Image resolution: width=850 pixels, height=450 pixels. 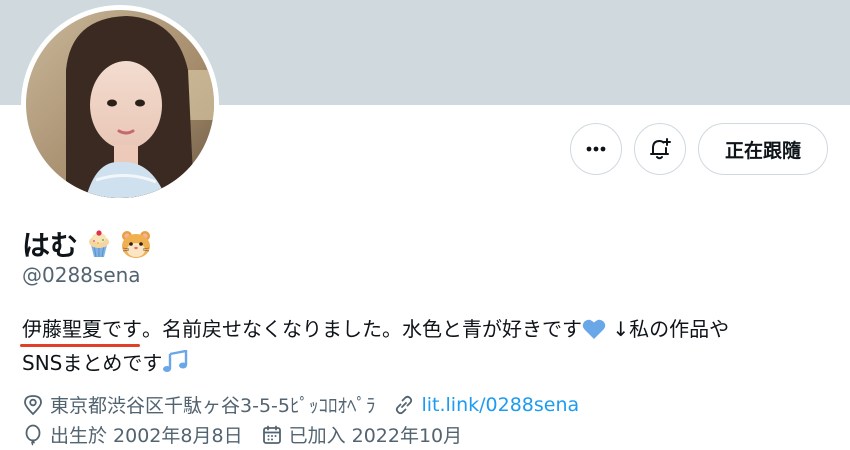 I want to click on bio-highlight: 伊藤聖夏です, so click(x=81, y=330).